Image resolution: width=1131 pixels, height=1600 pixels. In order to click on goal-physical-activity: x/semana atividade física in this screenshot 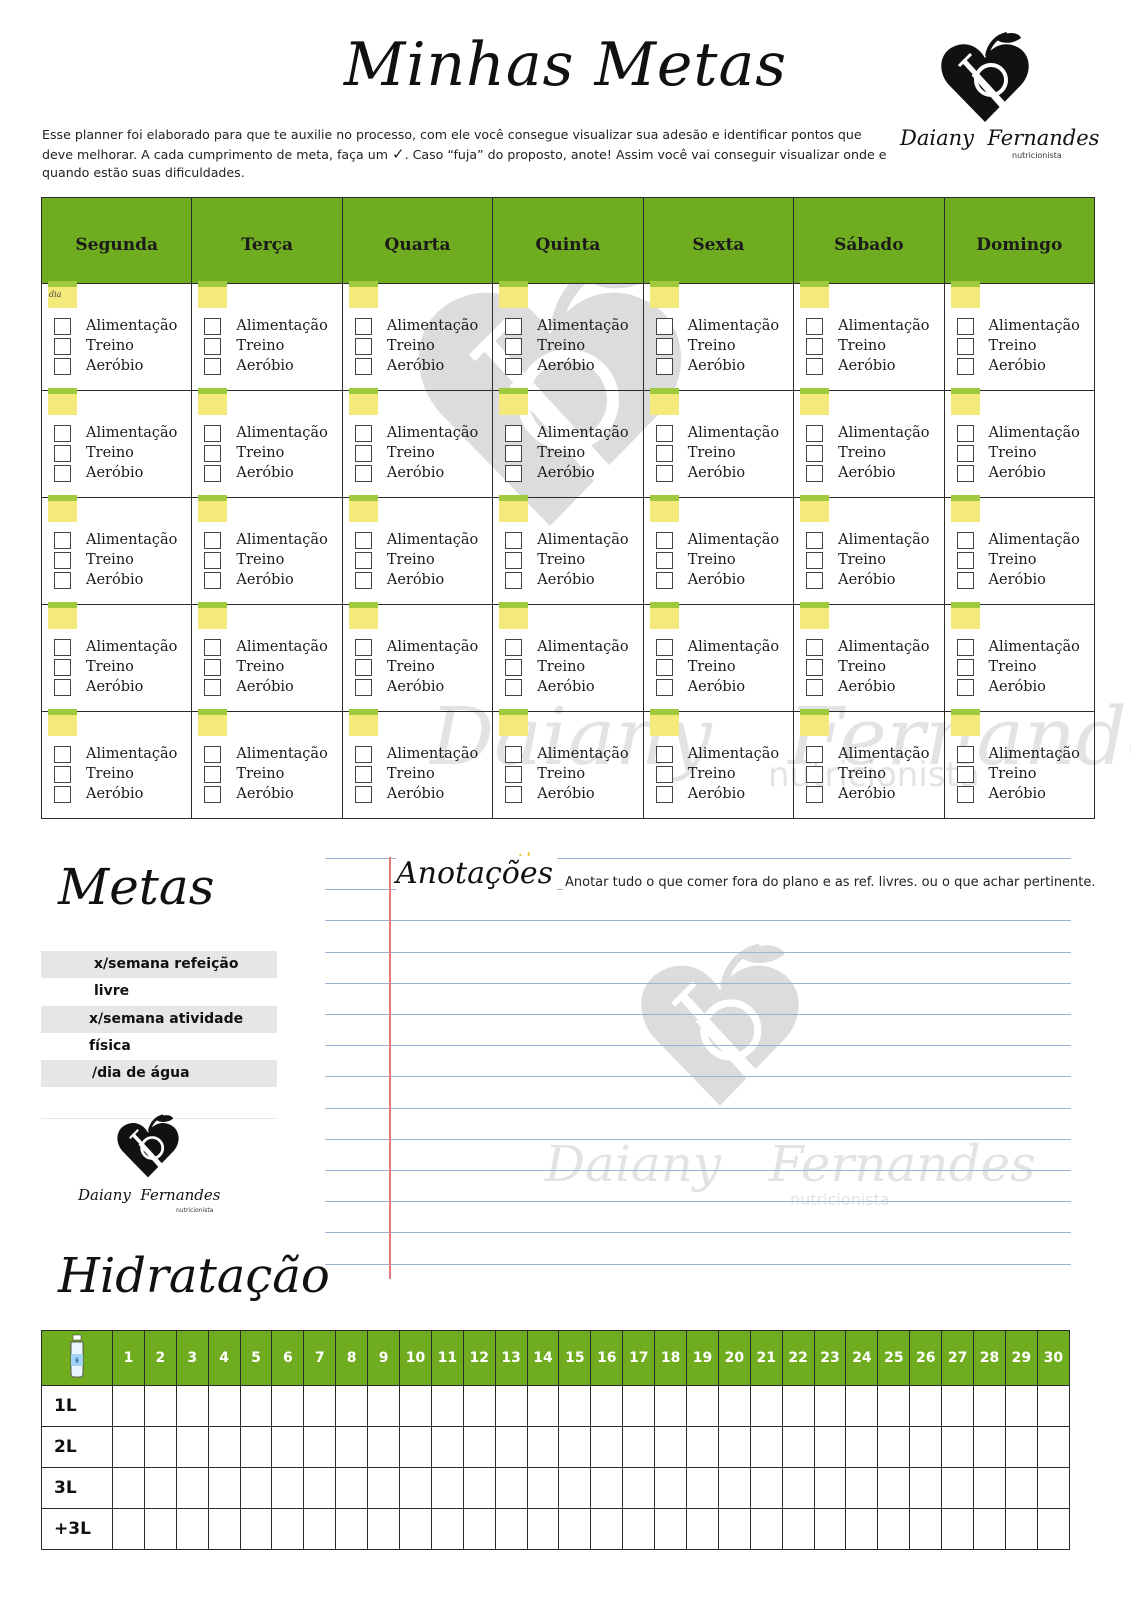, I will do `click(159, 1030)`.